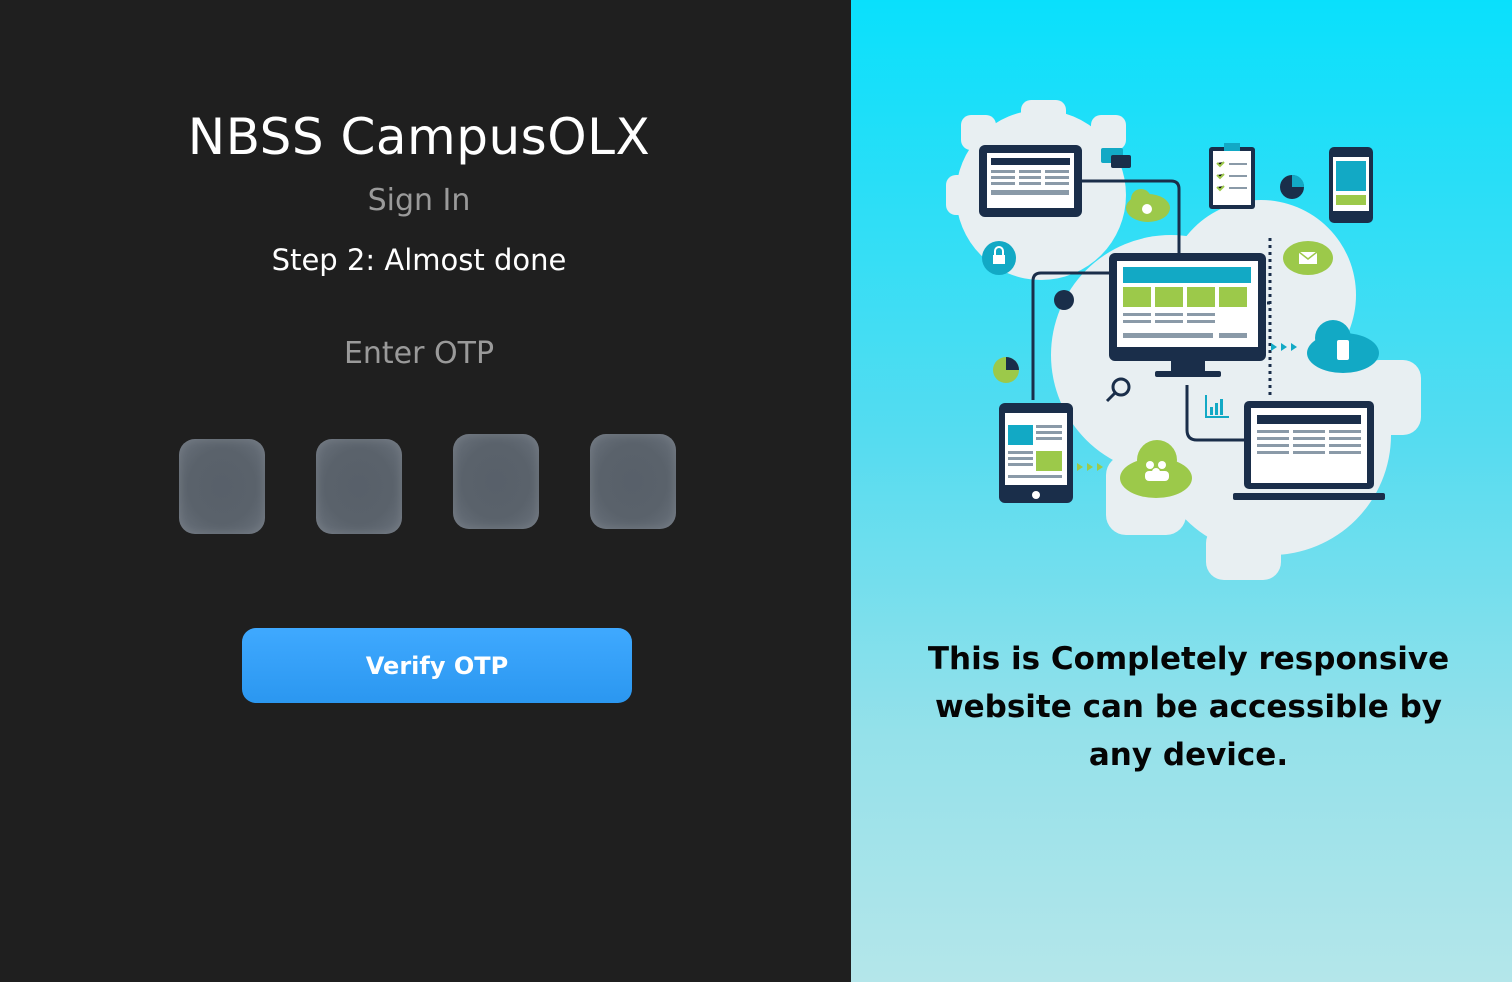  I want to click on app-title: NBSS CampusOLX, so click(419, 137).